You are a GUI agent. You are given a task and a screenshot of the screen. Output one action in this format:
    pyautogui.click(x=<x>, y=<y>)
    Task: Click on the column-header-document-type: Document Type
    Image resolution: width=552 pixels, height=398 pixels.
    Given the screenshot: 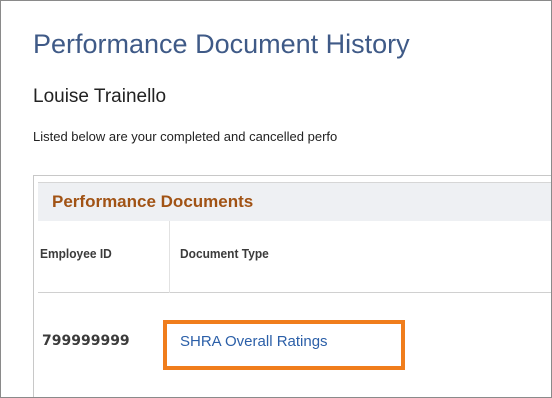 What is the action you would take?
    pyautogui.click(x=224, y=253)
    